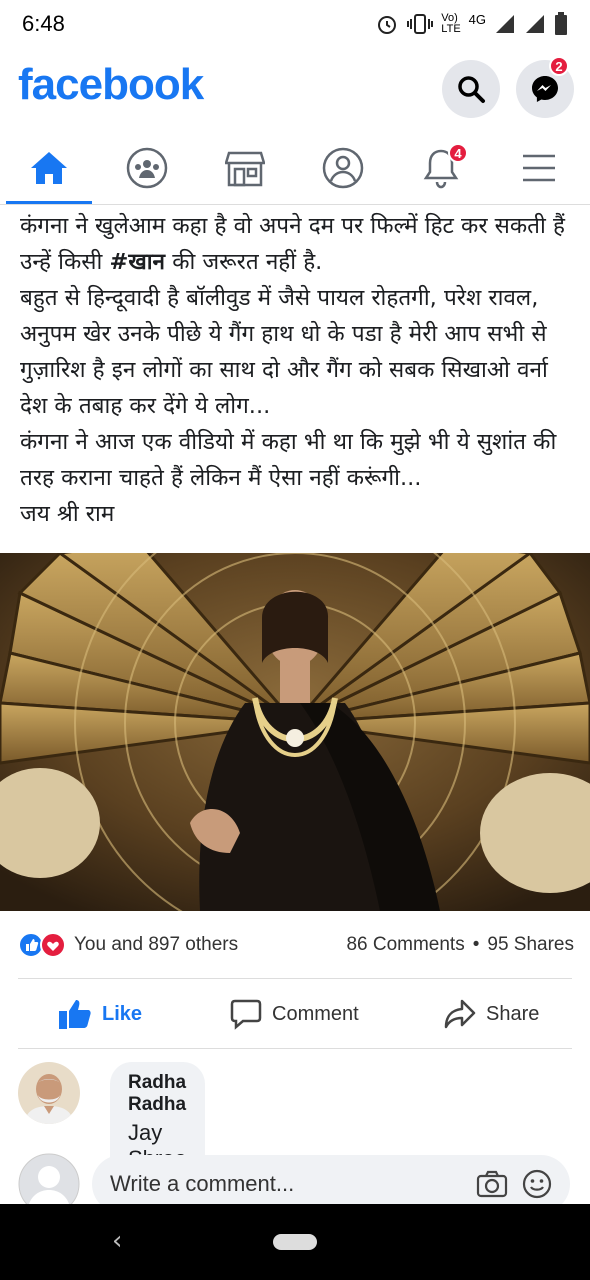  What do you see at coordinates (492, 1184) in the screenshot?
I see `camera-icon` at bounding box center [492, 1184].